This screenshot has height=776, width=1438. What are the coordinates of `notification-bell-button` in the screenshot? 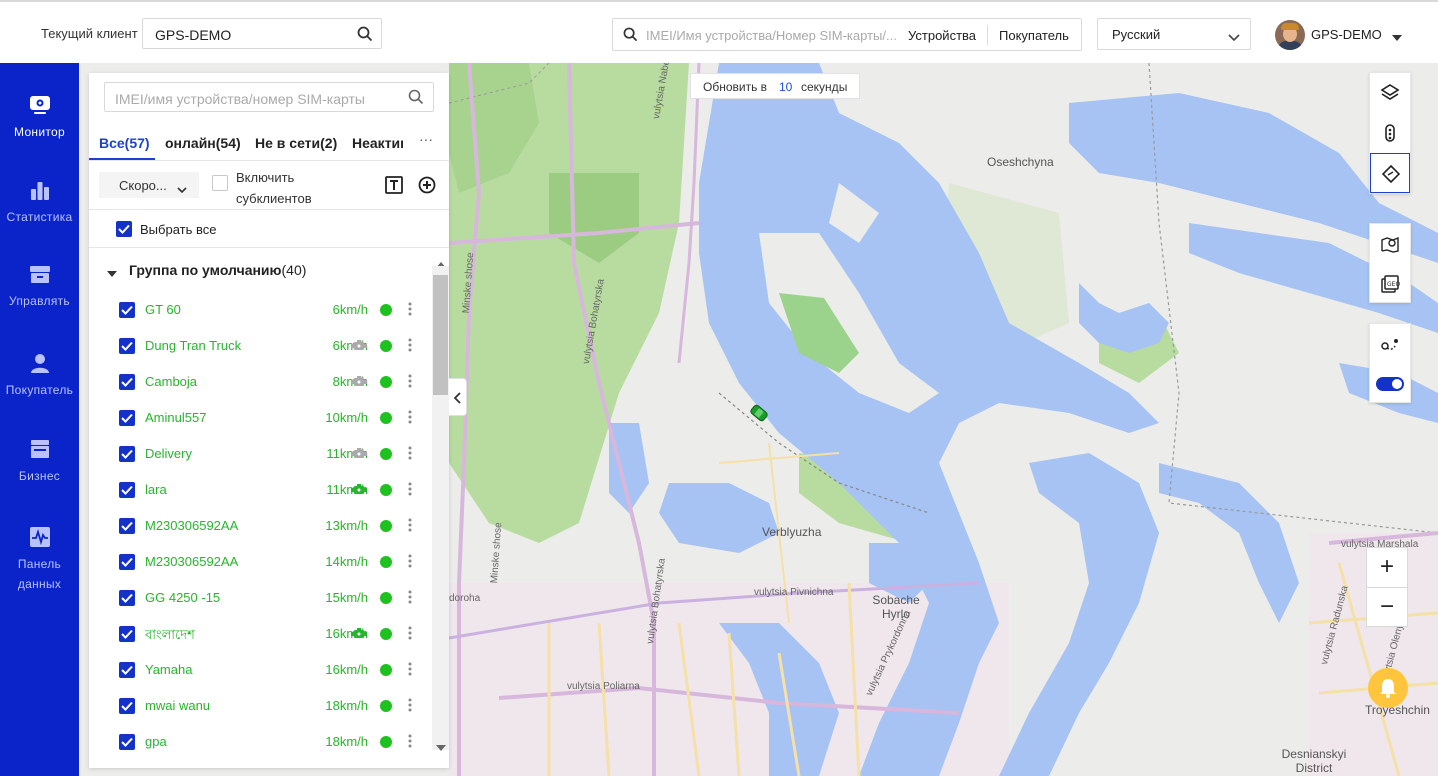 It's located at (1388, 688).